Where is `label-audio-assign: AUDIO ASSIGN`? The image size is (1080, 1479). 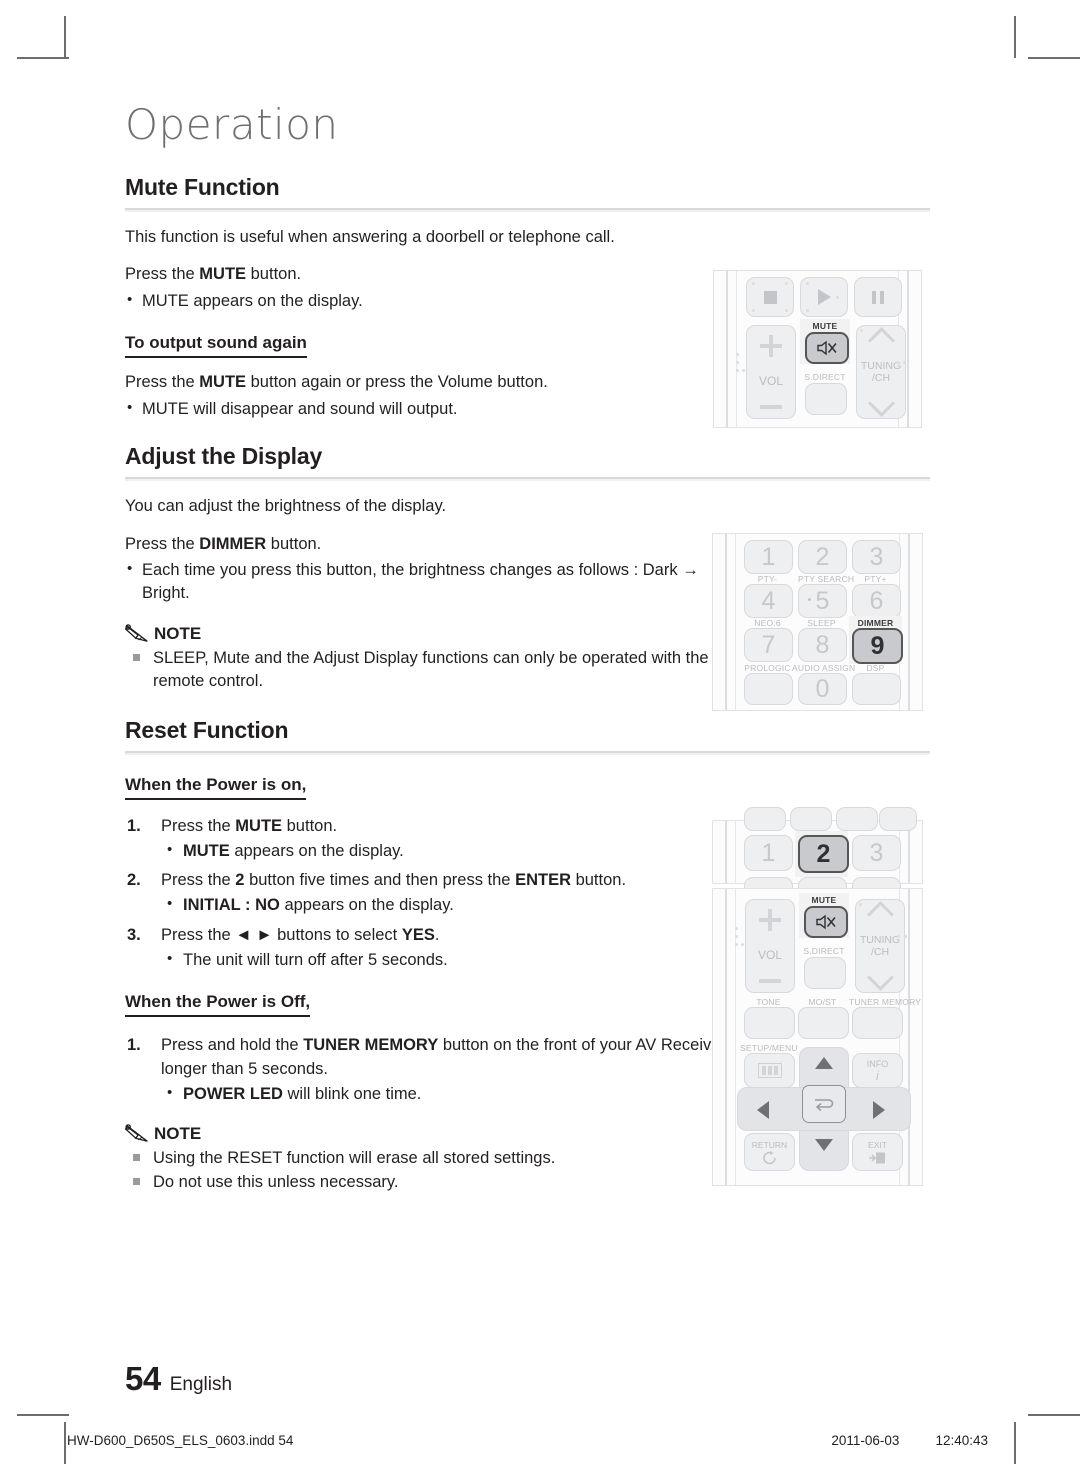
label-audio-assign: AUDIO ASSIGN is located at coordinates (824, 668).